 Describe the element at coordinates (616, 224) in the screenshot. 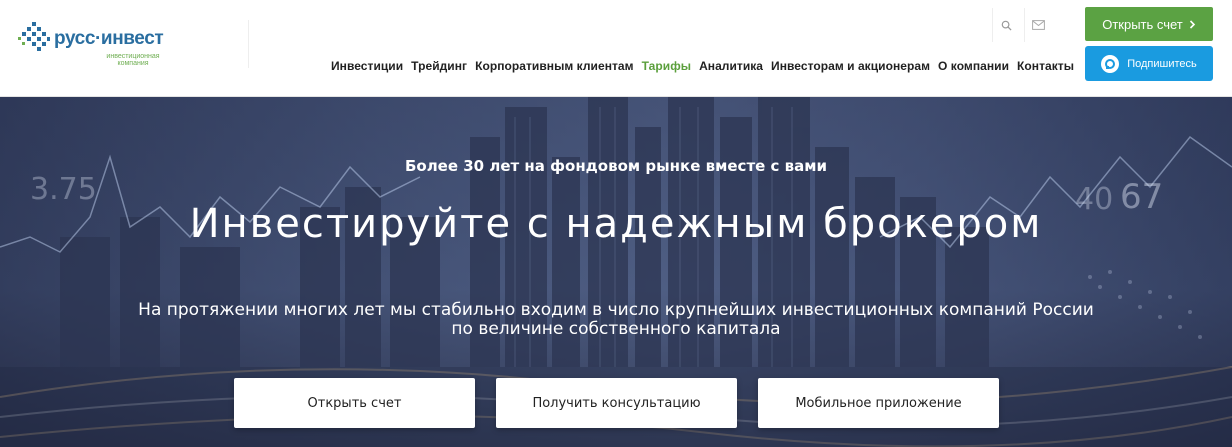

I see `hero-title: Инвестируйте с надежным брокером` at that location.